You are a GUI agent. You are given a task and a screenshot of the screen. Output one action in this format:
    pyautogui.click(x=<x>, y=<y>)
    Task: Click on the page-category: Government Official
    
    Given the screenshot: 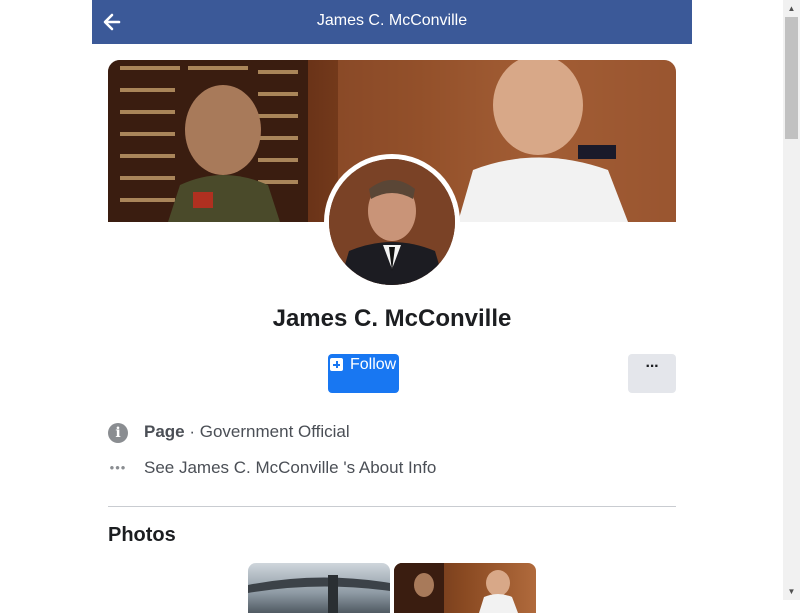 What is the action you would take?
    pyautogui.click(x=274, y=431)
    